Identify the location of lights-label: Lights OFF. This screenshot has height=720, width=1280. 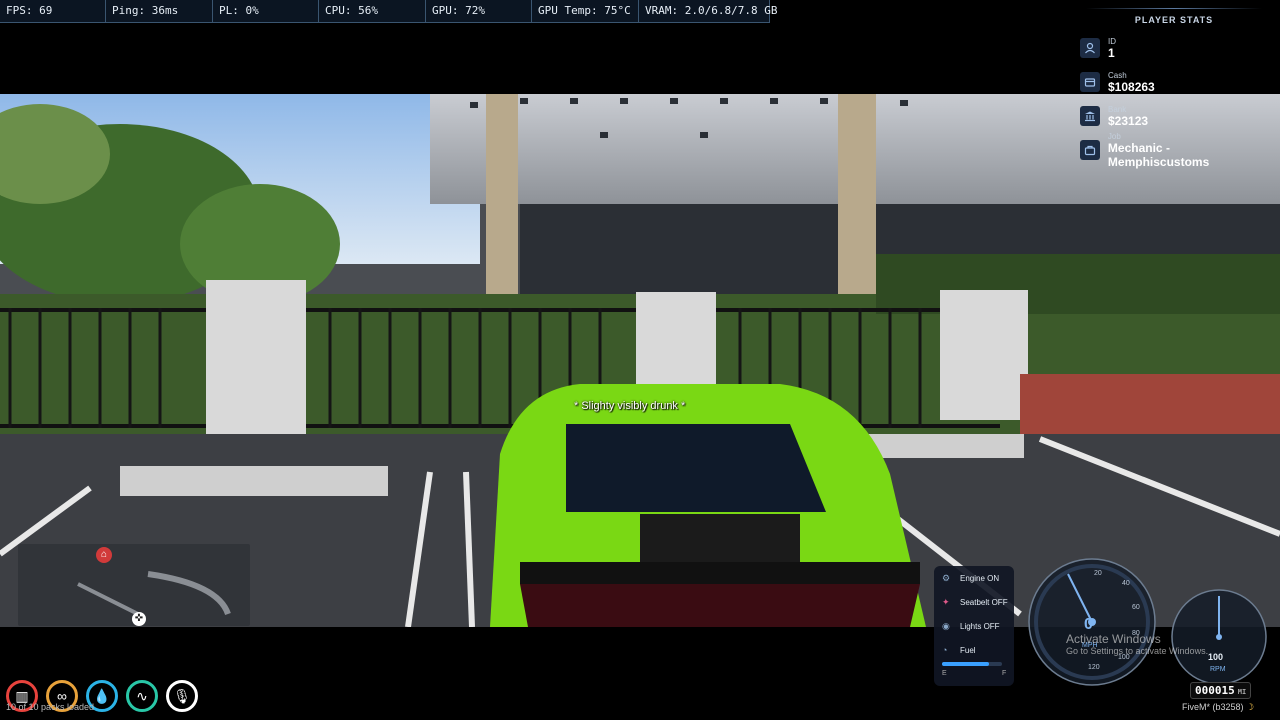
(980, 626).